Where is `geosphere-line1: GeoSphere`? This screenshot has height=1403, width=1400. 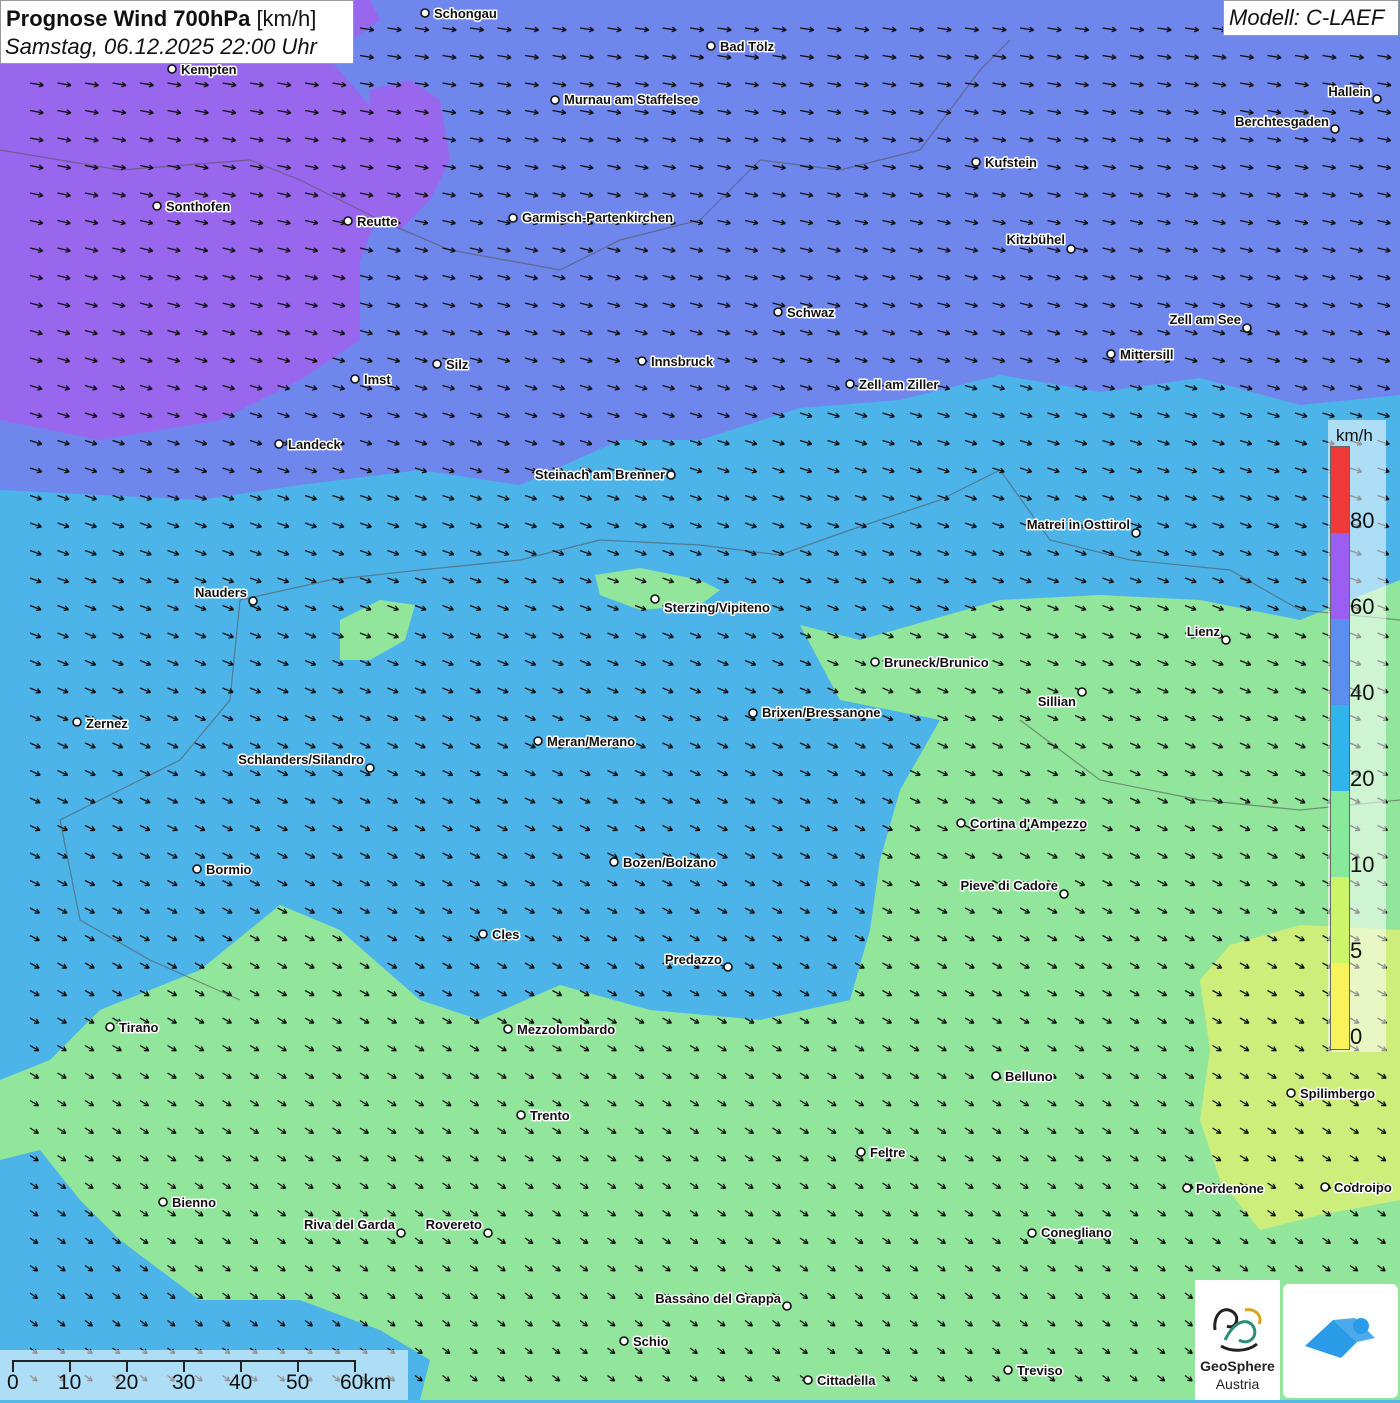 geosphere-line1: GeoSphere is located at coordinates (1237, 1366).